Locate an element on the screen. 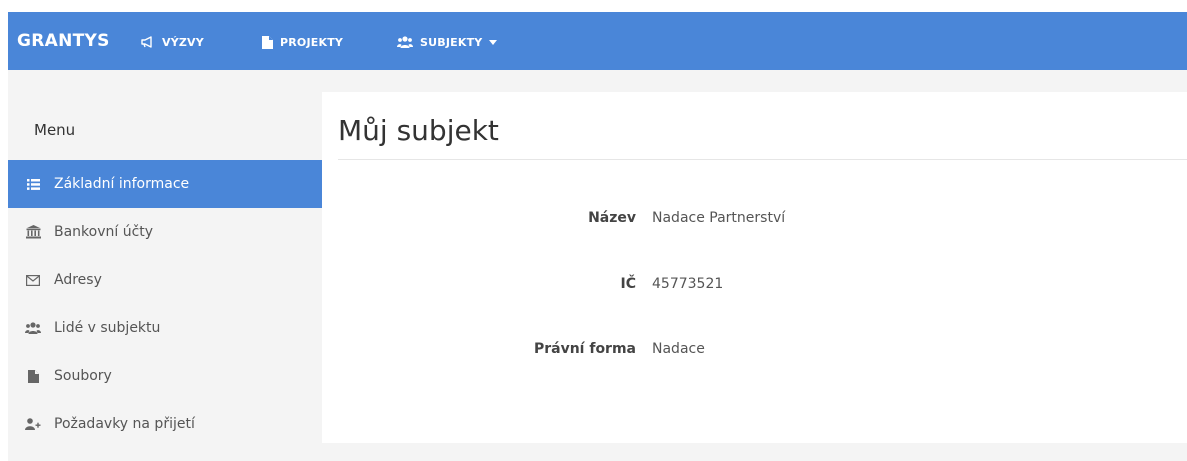  sidebar-item-label: Bankovní účty is located at coordinates (104, 232).